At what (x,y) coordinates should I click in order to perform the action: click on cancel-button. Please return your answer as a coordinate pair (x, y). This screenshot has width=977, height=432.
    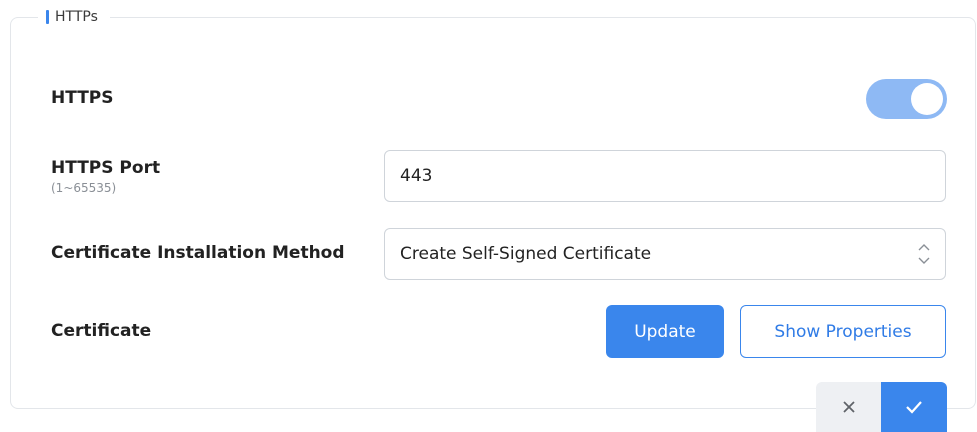
    Looking at the image, I should click on (848, 407).